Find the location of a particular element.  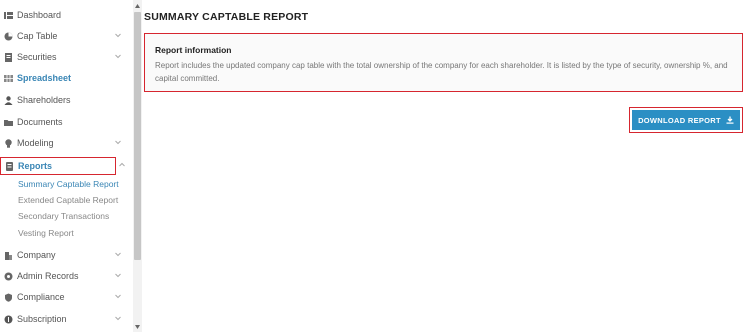

grid-icon is located at coordinates (8, 78).